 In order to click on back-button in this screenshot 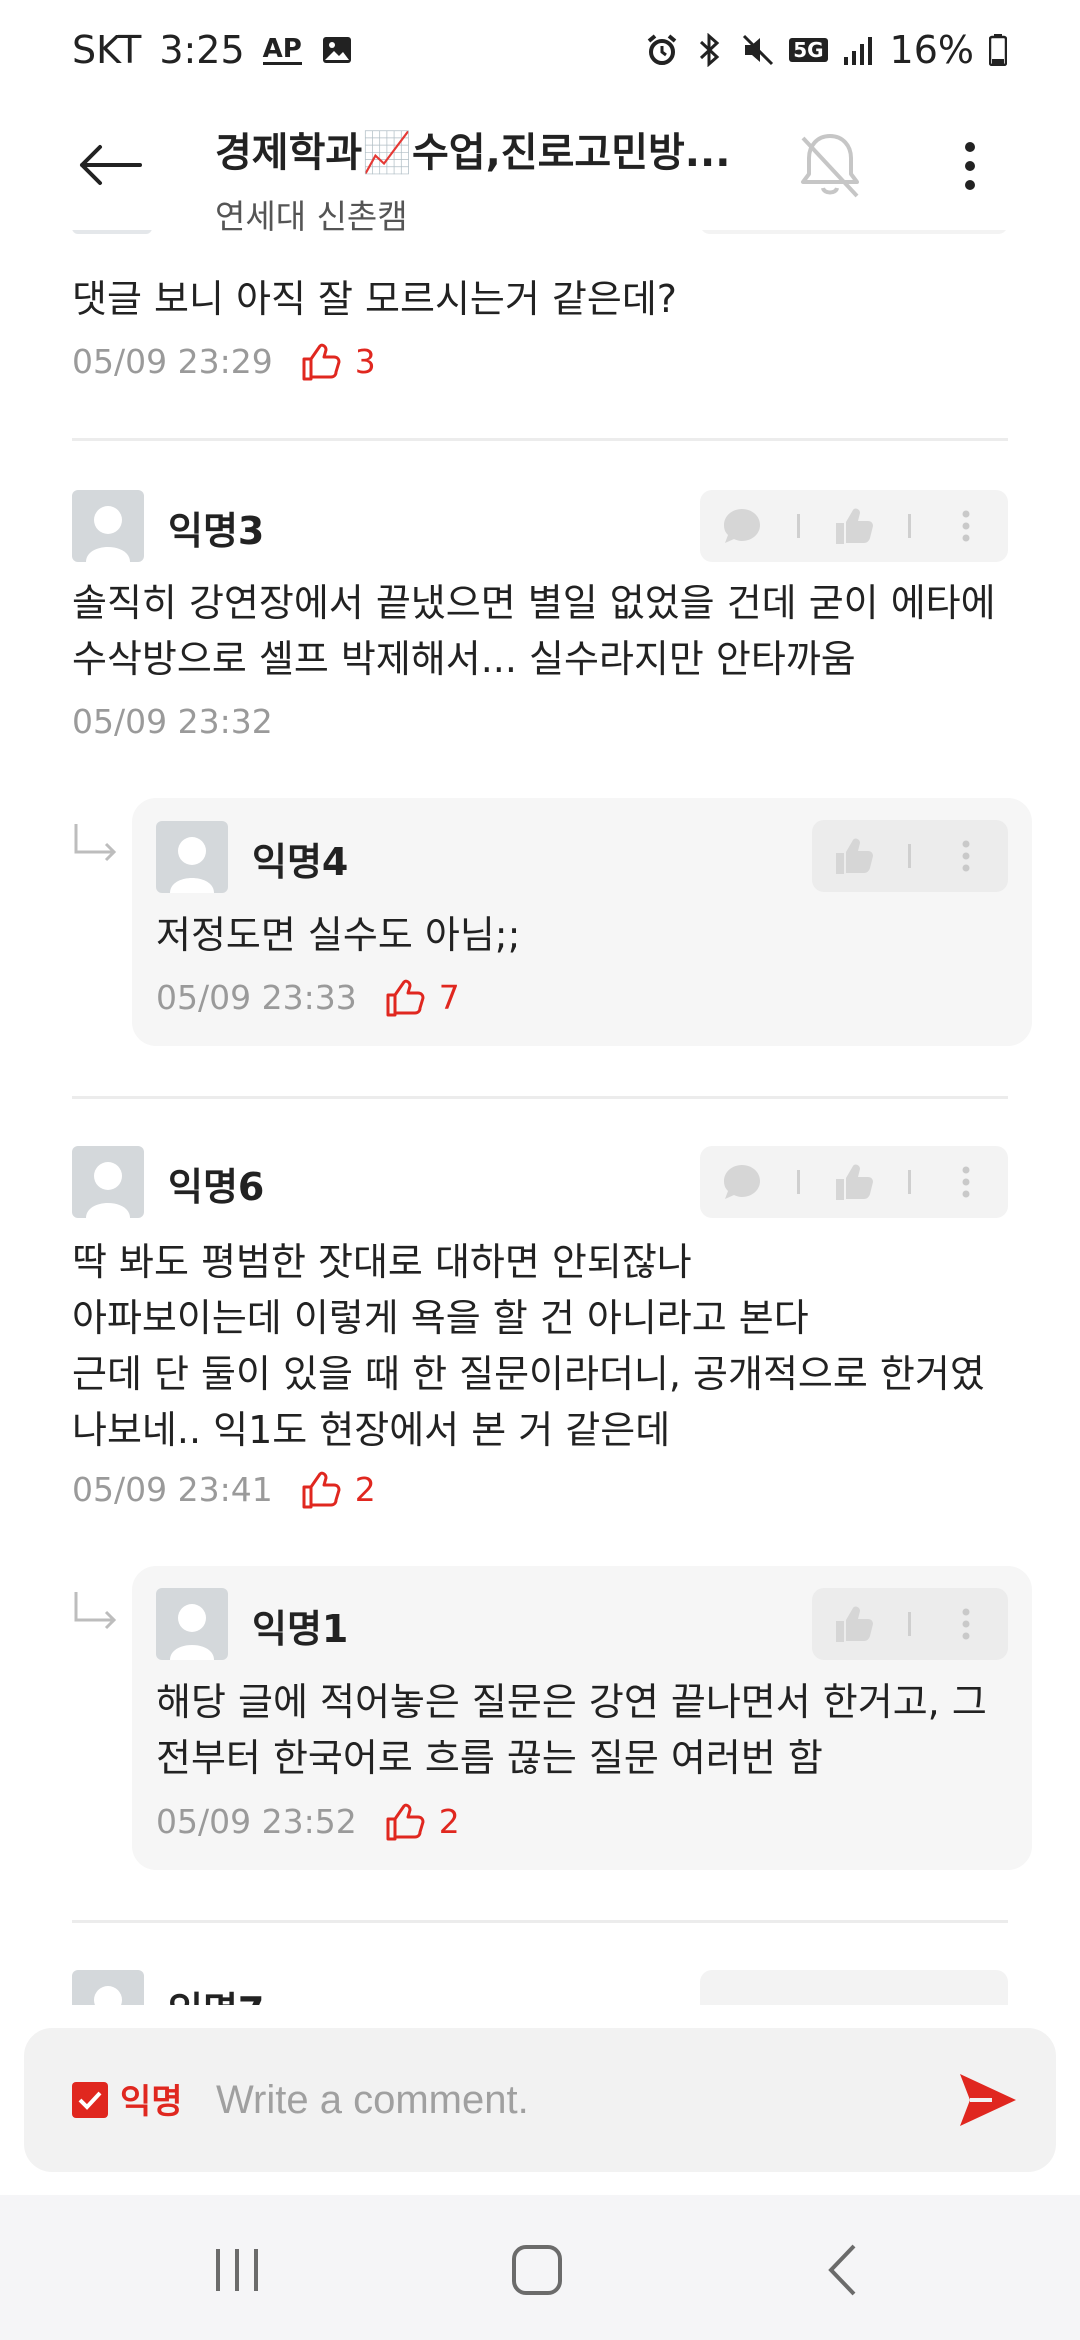, I will do `click(110, 165)`.